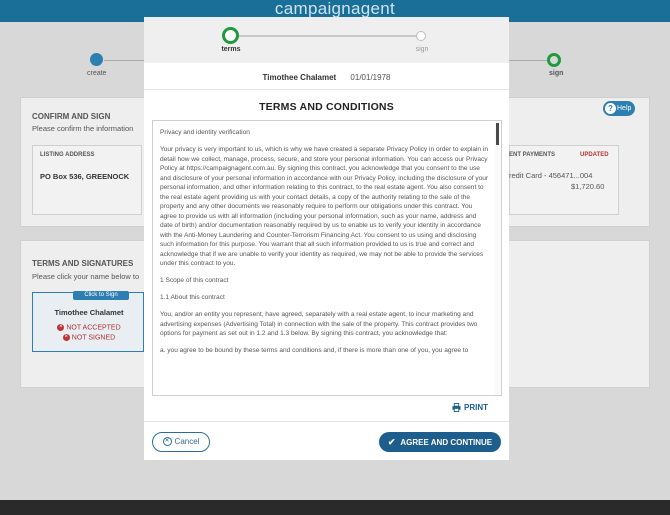 The height and width of the screenshot is (515, 670). I want to click on bg-step-line, so click(124, 60).